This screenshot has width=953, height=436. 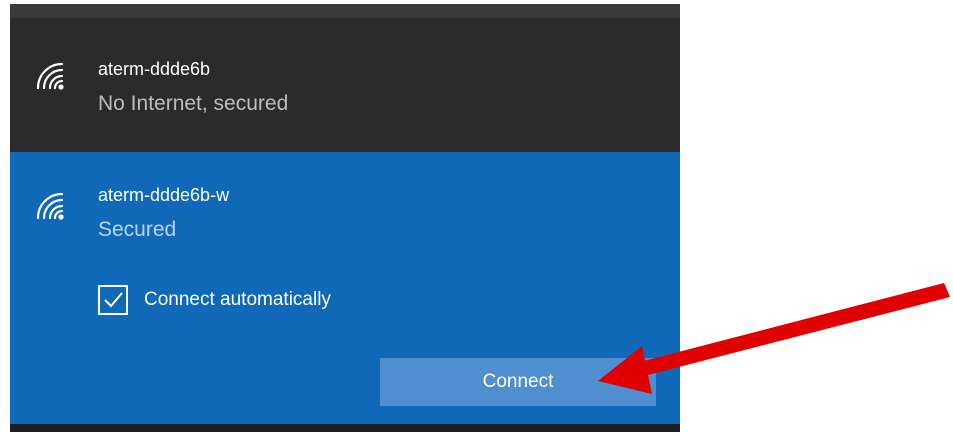 What do you see at coordinates (345, 428) in the screenshot?
I see `flyout-bottom-edge` at bounding box center [345, 428].